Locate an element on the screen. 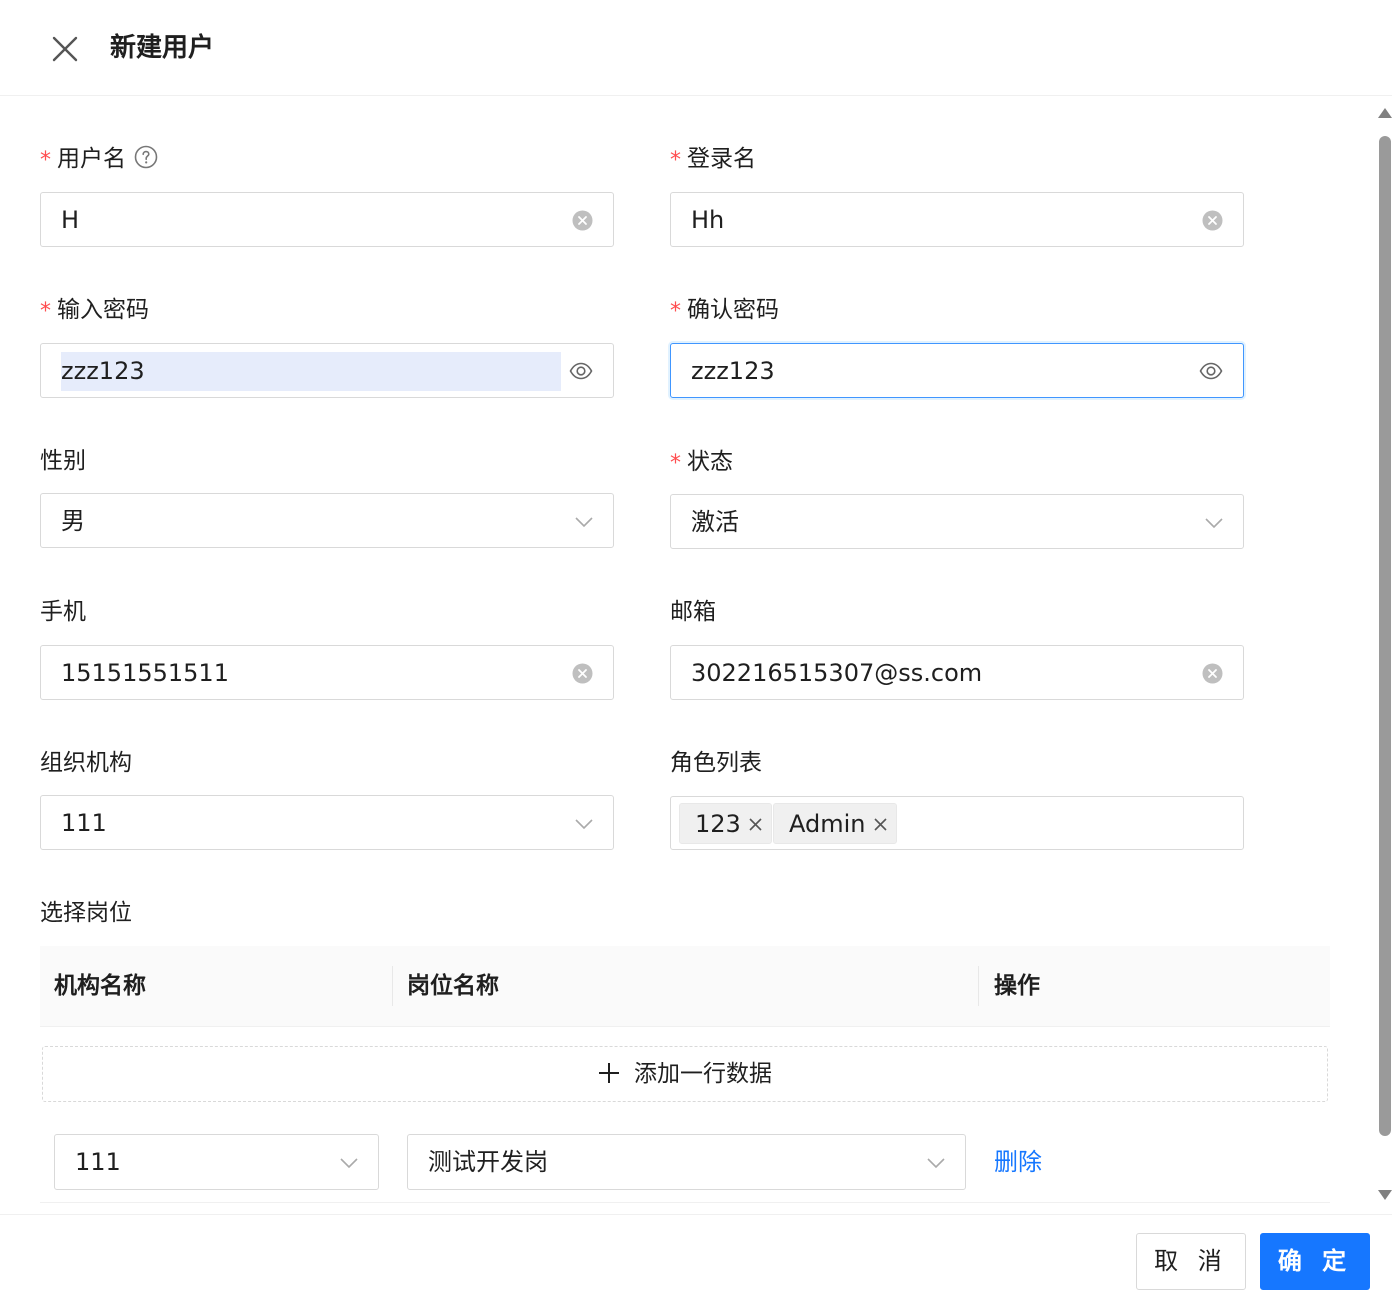 The height and width of the screenshot is (1304, 1392). login-name-input: Hh is located at coordinates (957, 219).